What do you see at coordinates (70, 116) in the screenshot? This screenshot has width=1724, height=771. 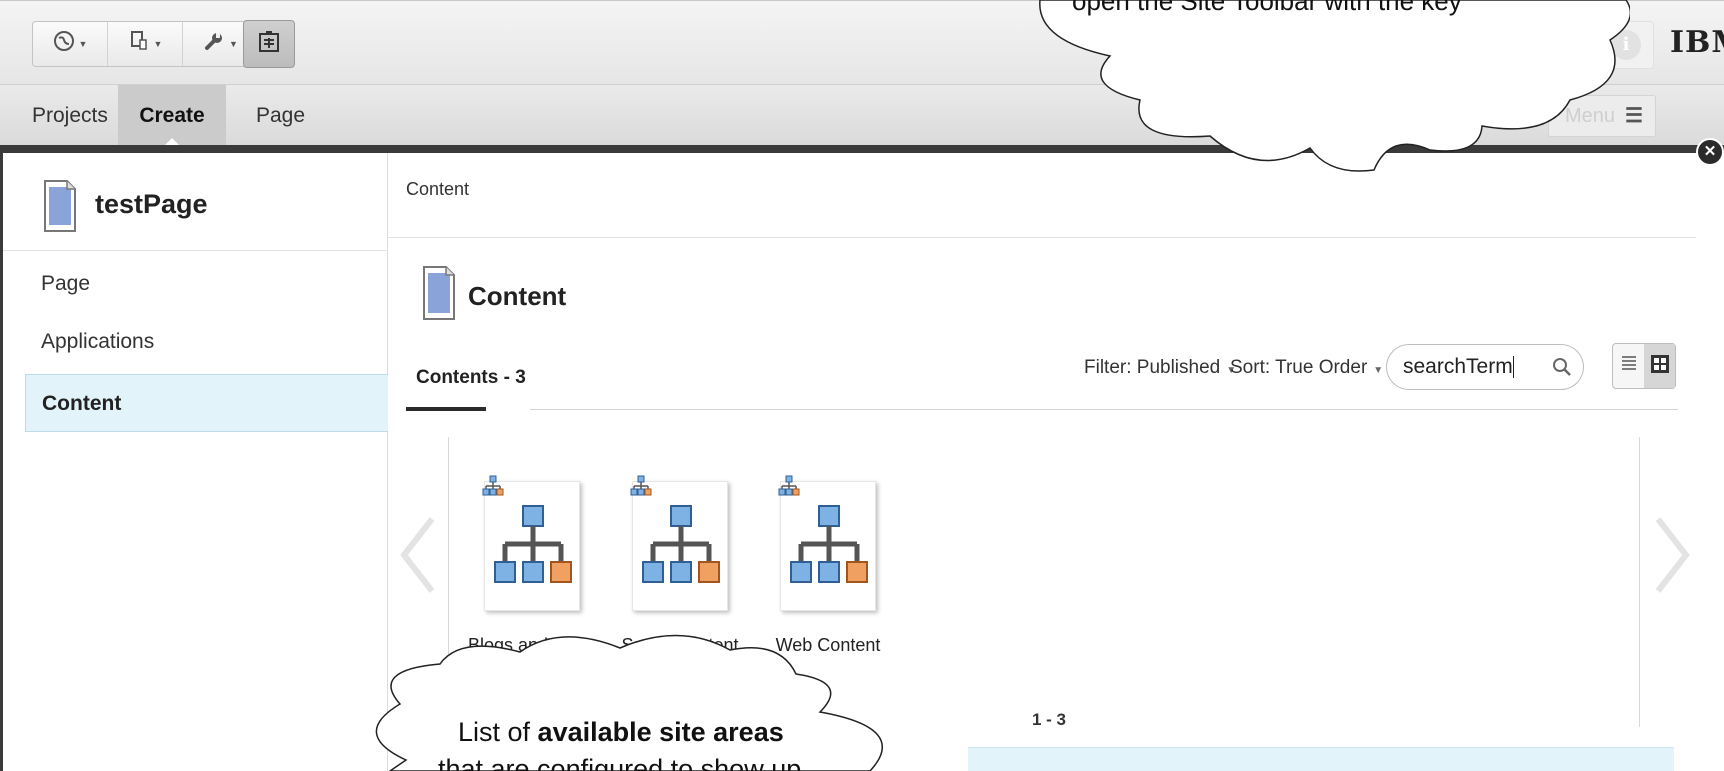 I see `tab-projects: Projects` at bounding box center [70, 116].